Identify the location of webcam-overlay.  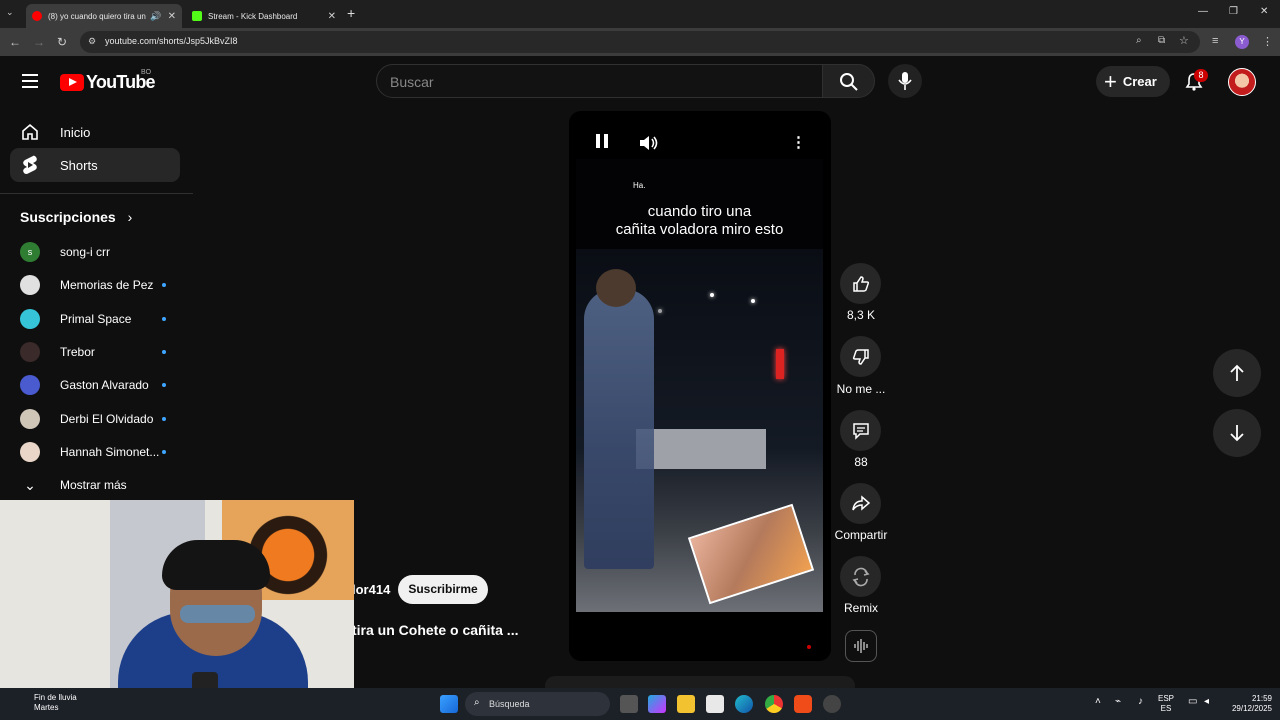
(177, 599).